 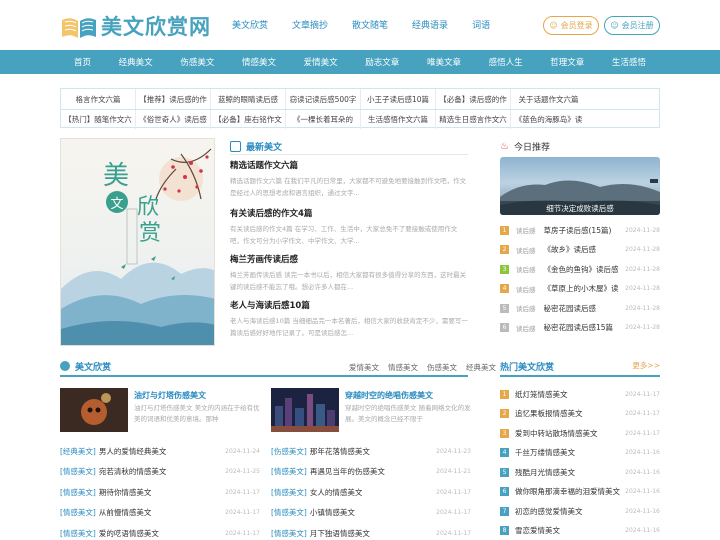 I want to click on grid-link: 【推荐】读后感的作, so click(x=173, y=99).